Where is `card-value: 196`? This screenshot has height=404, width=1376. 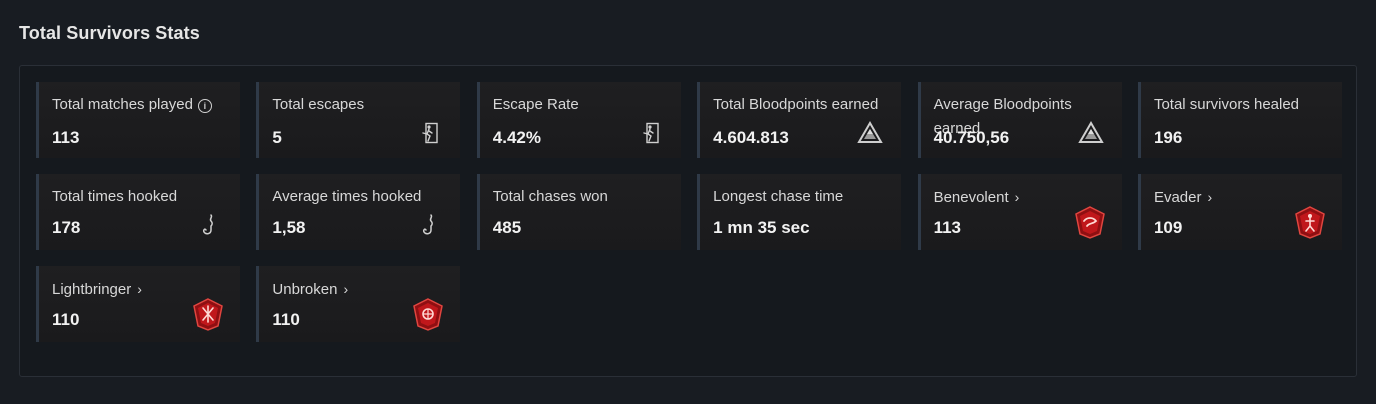 card-value: 196 is located at coordinates (1168, 137).